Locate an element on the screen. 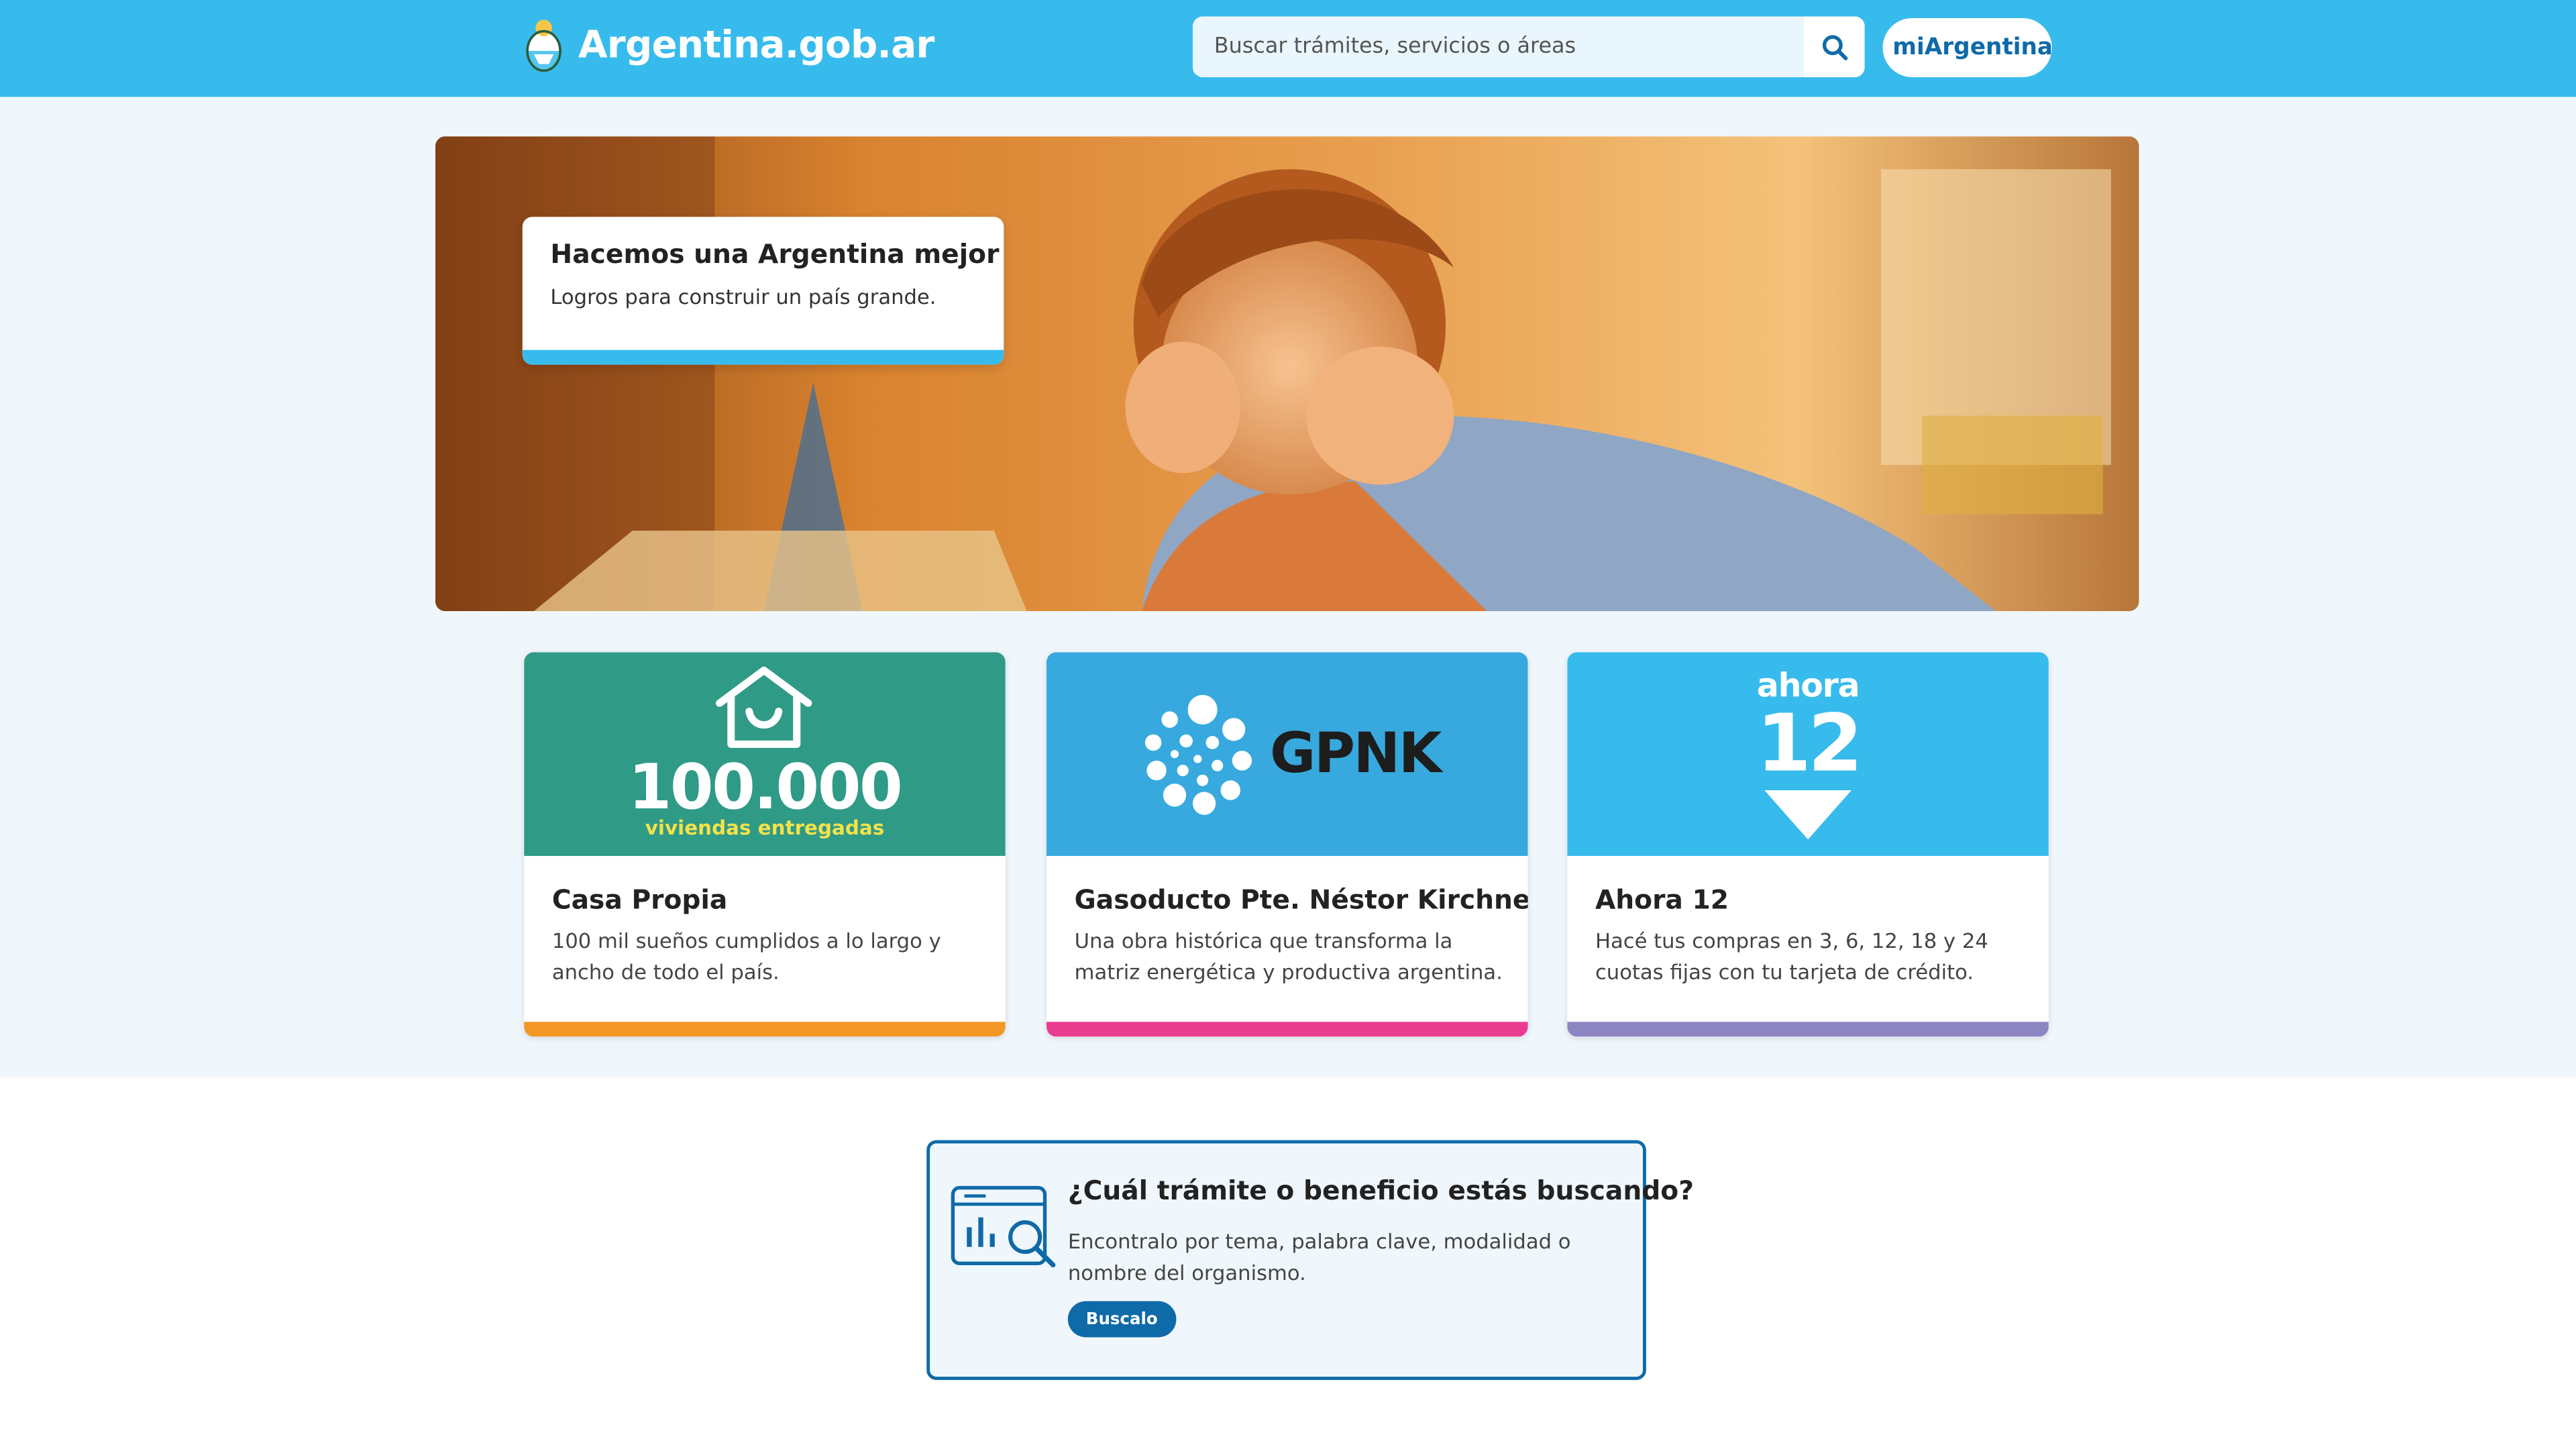  search-button is located at coordinates (1834, 47).